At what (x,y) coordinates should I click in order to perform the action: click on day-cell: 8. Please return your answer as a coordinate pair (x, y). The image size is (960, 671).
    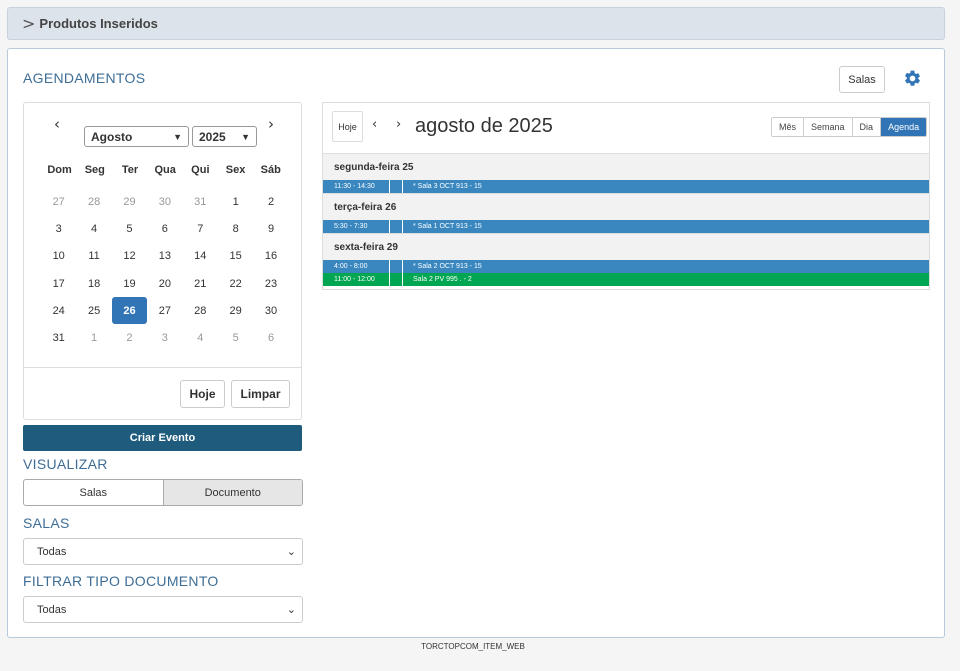
    Looking at the image, I should click on (235, 228).